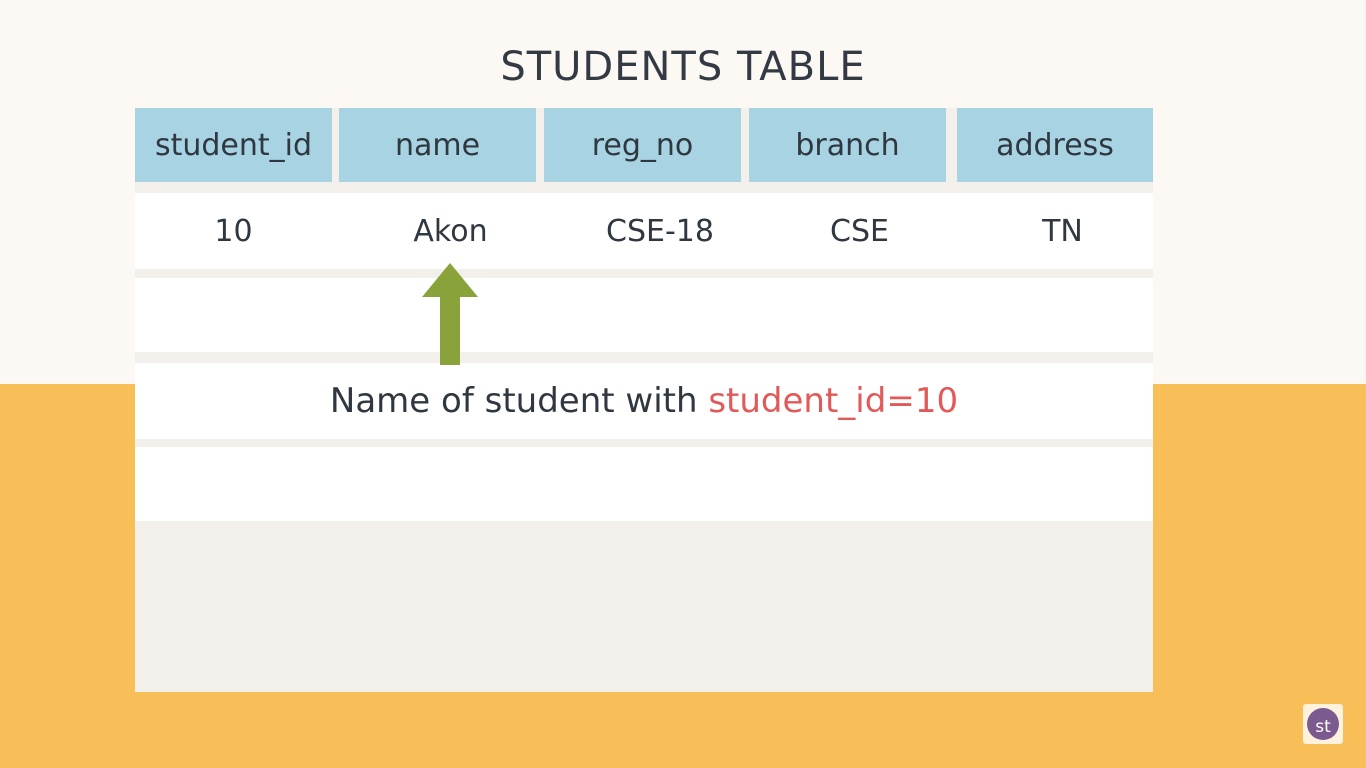 Image resolution: width=1366 pixels, height=768 pixels. Describe the element at coordinates (859, 231) in the screenshot. I see `cell-branch: CSE` at that location.